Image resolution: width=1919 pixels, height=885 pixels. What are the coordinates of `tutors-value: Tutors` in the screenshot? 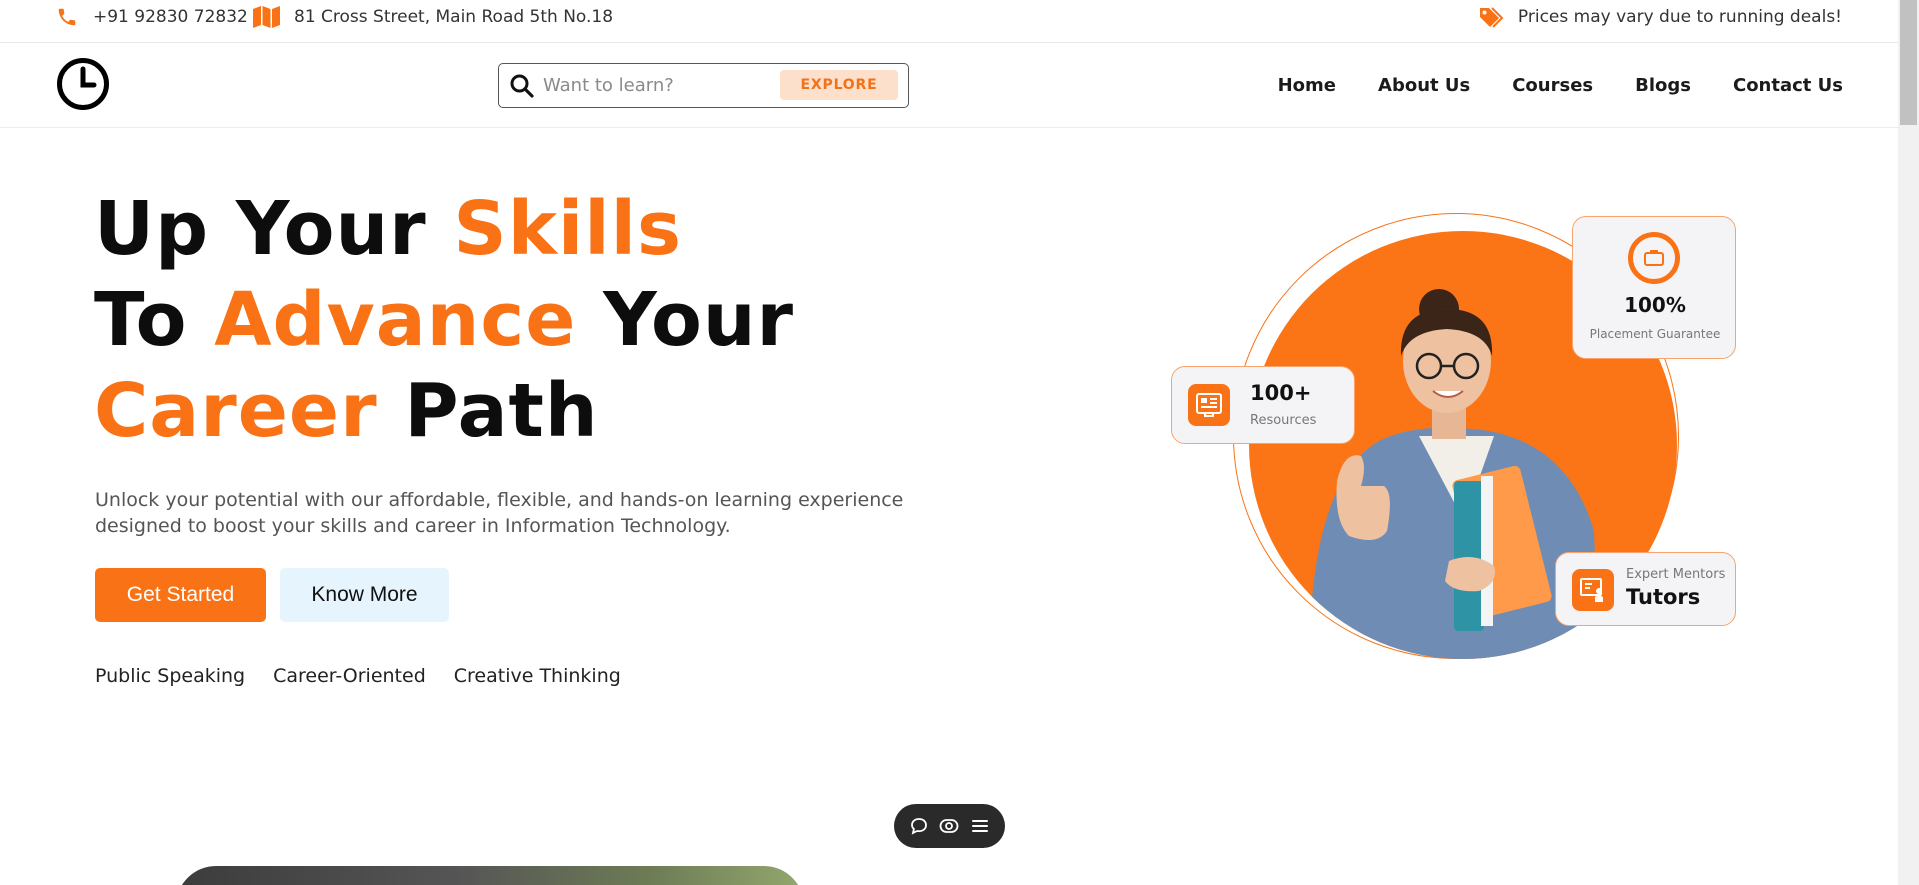 It's located at (1663, 597).